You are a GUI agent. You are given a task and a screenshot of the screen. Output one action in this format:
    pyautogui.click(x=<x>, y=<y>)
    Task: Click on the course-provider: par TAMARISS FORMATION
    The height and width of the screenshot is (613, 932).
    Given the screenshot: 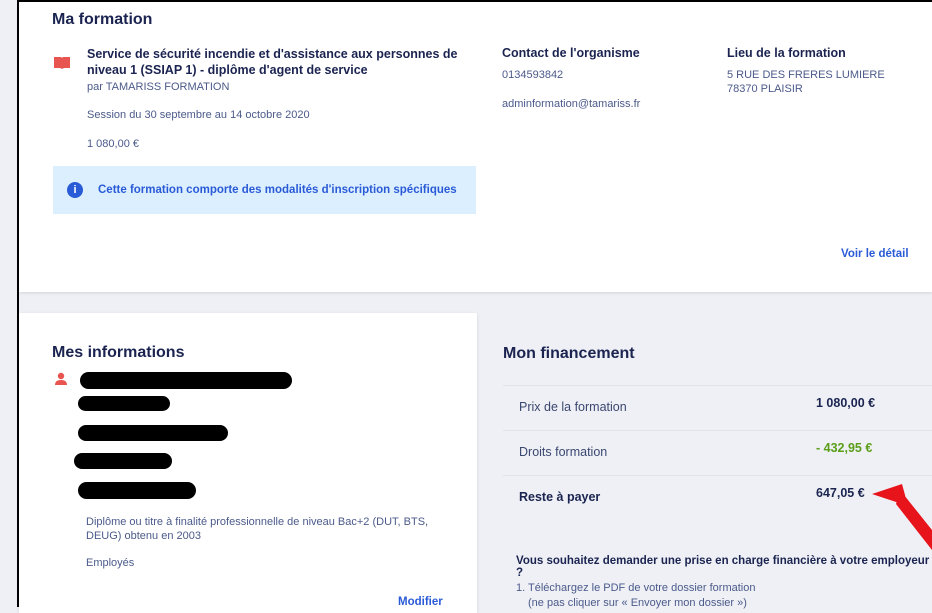 What is the action you would take?
    pyautogui.click(x=158, y=87)
    